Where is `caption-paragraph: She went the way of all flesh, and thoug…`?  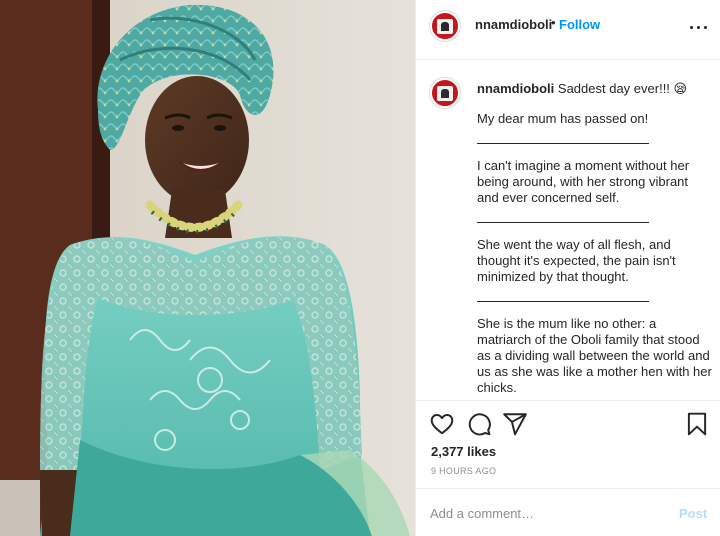 caption-paragraph: She went the way of all flesh, and thoug… is located at coordinates (576, 260).